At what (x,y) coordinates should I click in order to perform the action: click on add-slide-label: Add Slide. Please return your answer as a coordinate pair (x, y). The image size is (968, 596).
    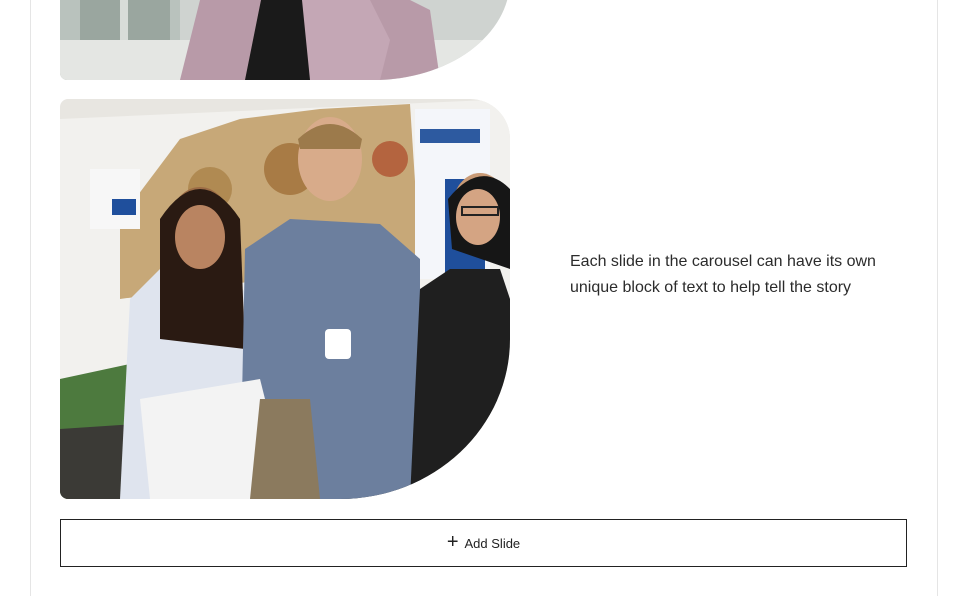
    Looking at the image, I should click on (492, 543).